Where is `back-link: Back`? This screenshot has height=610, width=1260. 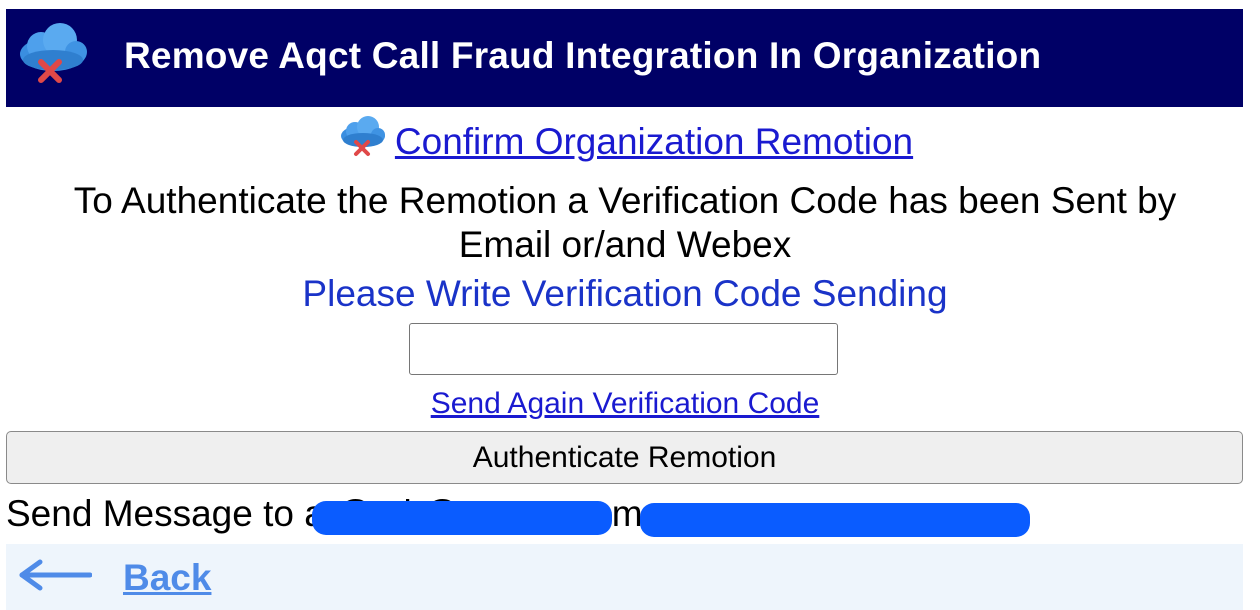 back-link: Back is located at coordinates (167, 578).